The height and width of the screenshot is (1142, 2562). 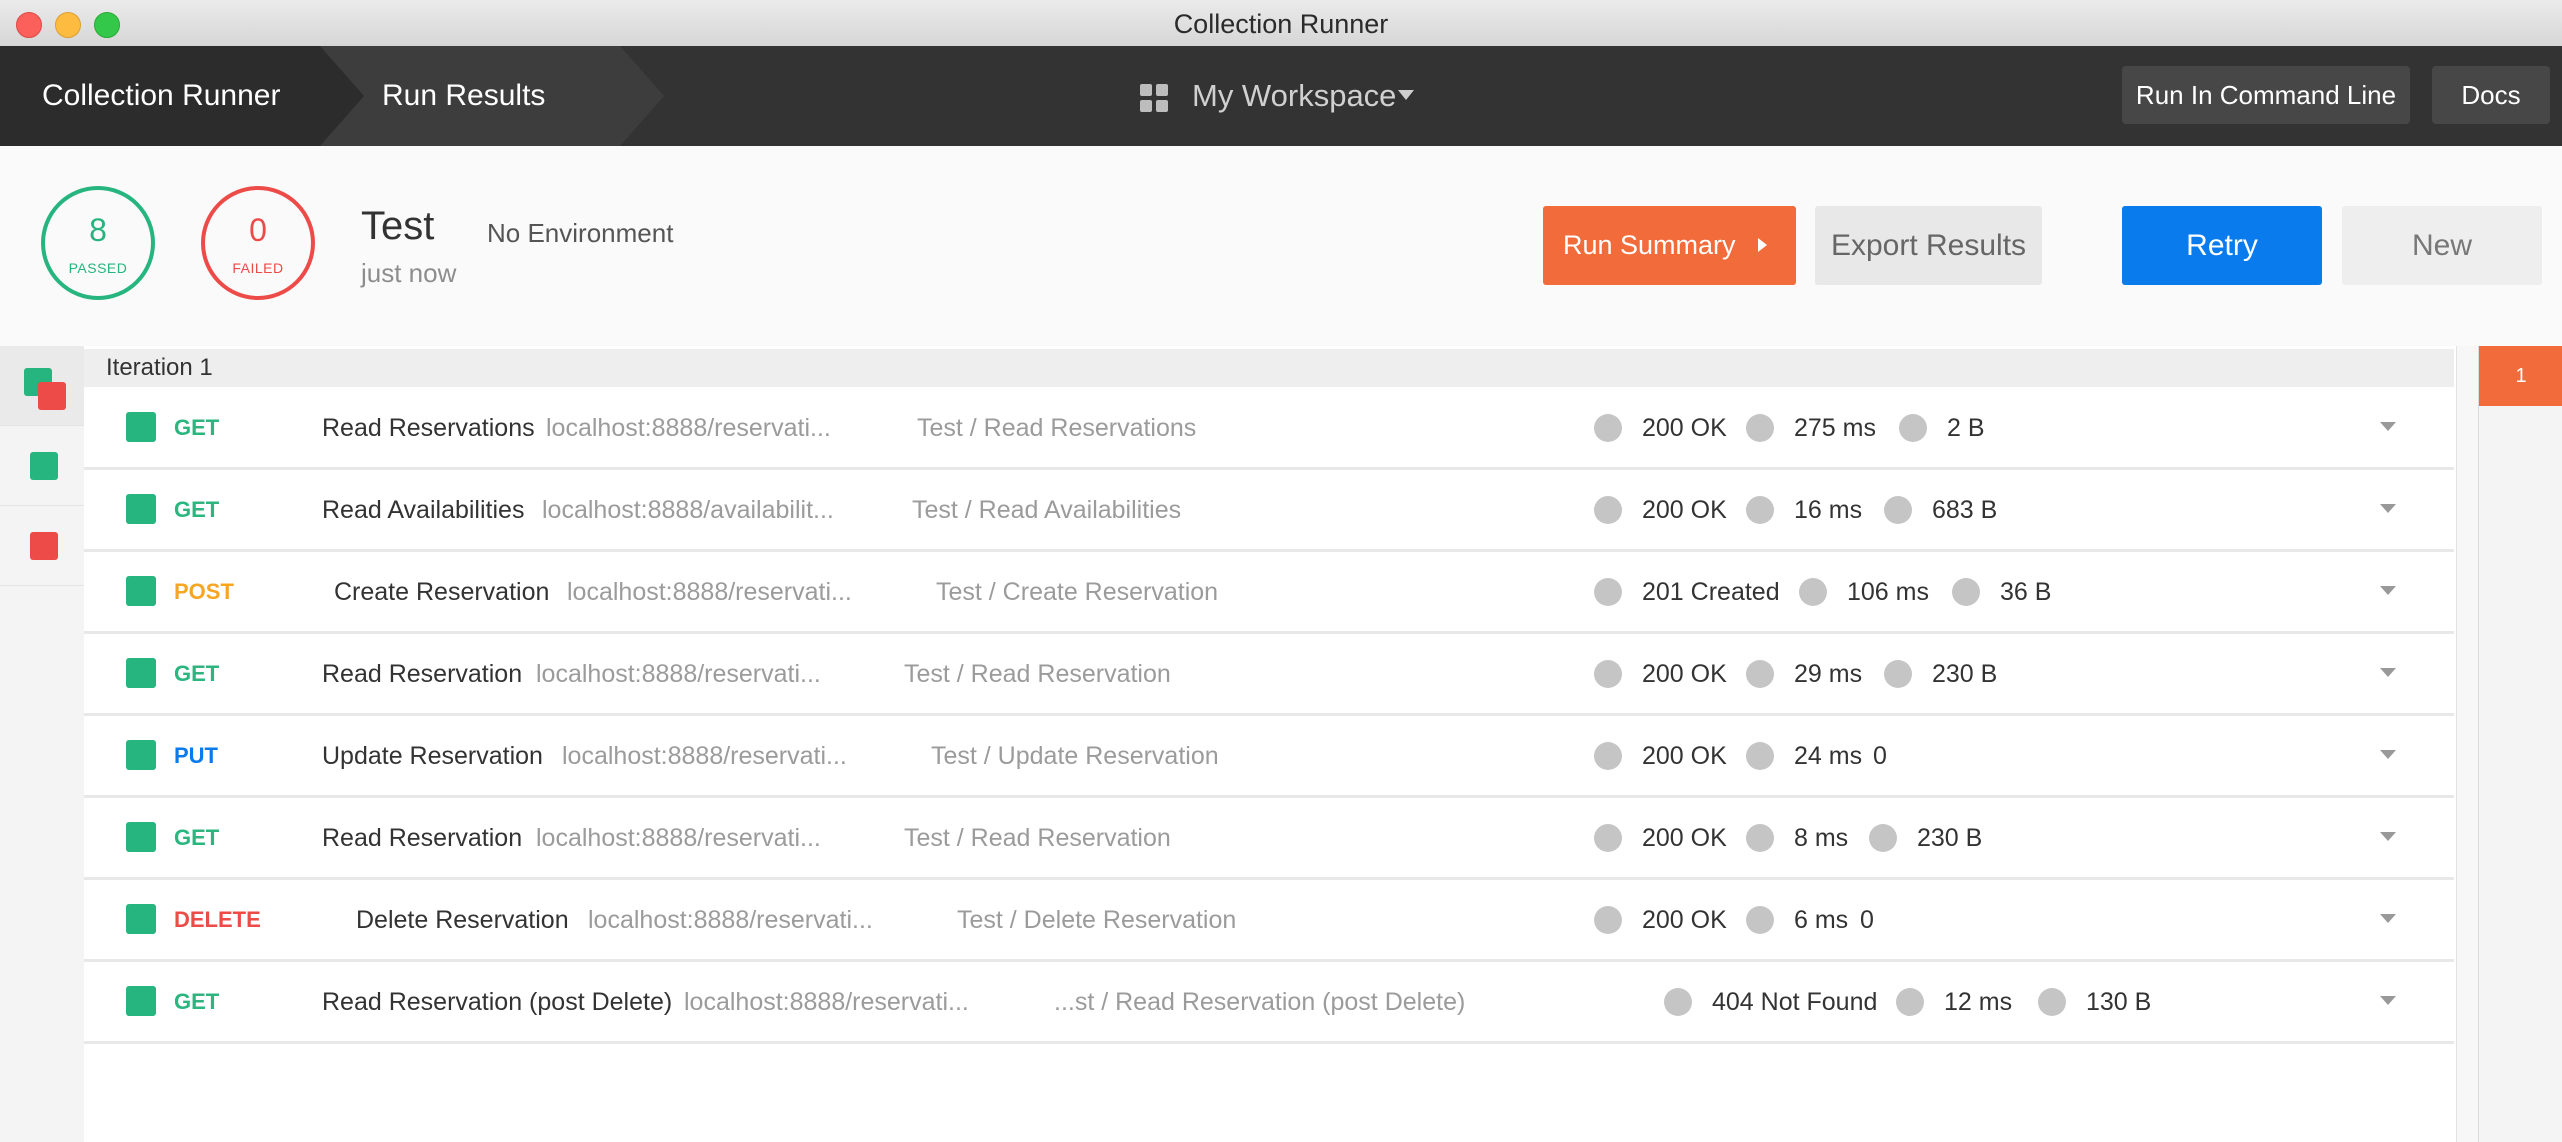 I want to click on run-summary-button: Run Summary, so click(x=1669, y=245).